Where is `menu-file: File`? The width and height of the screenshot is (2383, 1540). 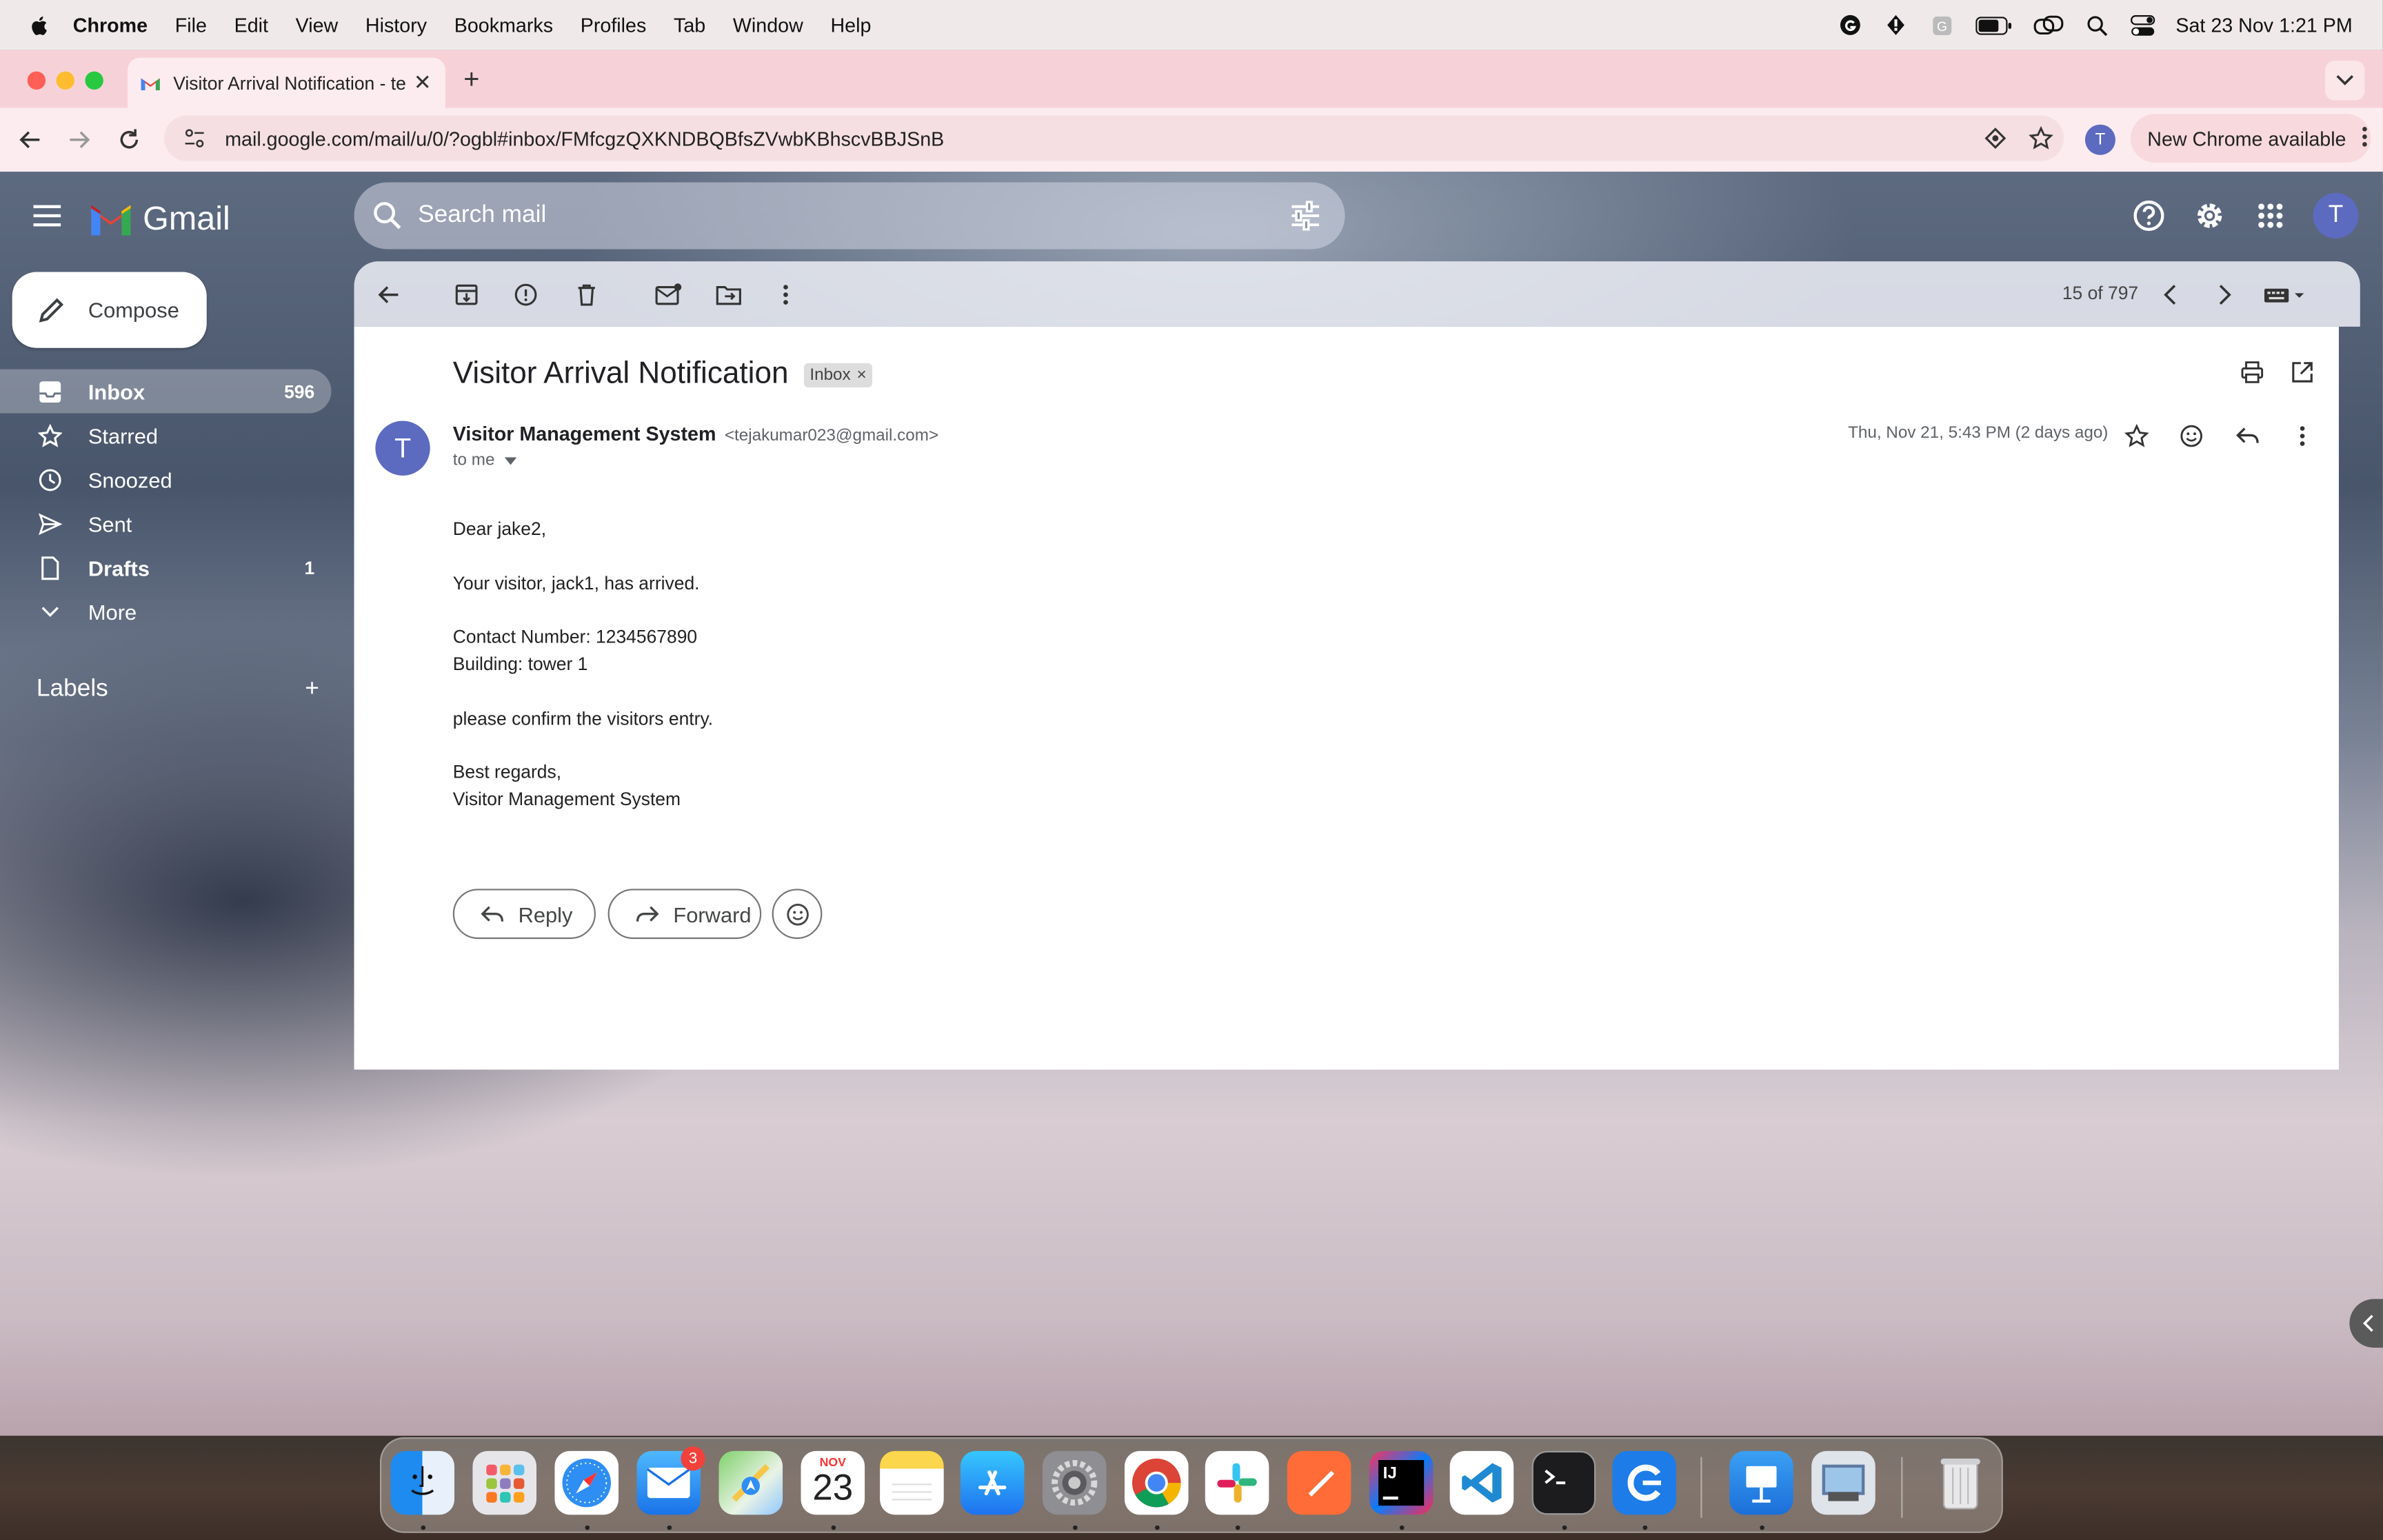
menu-file: File is located at coordinates (191, 26).